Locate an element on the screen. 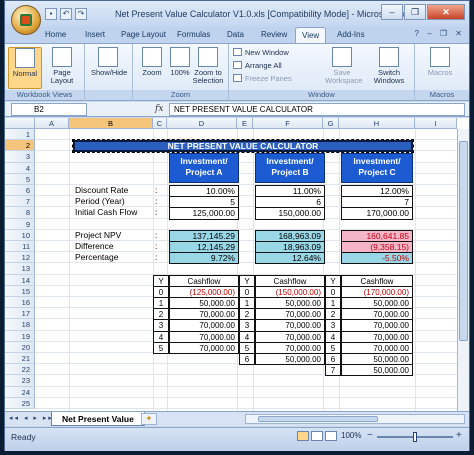  row-header-7: 7 is located at coordinates (20, 202).